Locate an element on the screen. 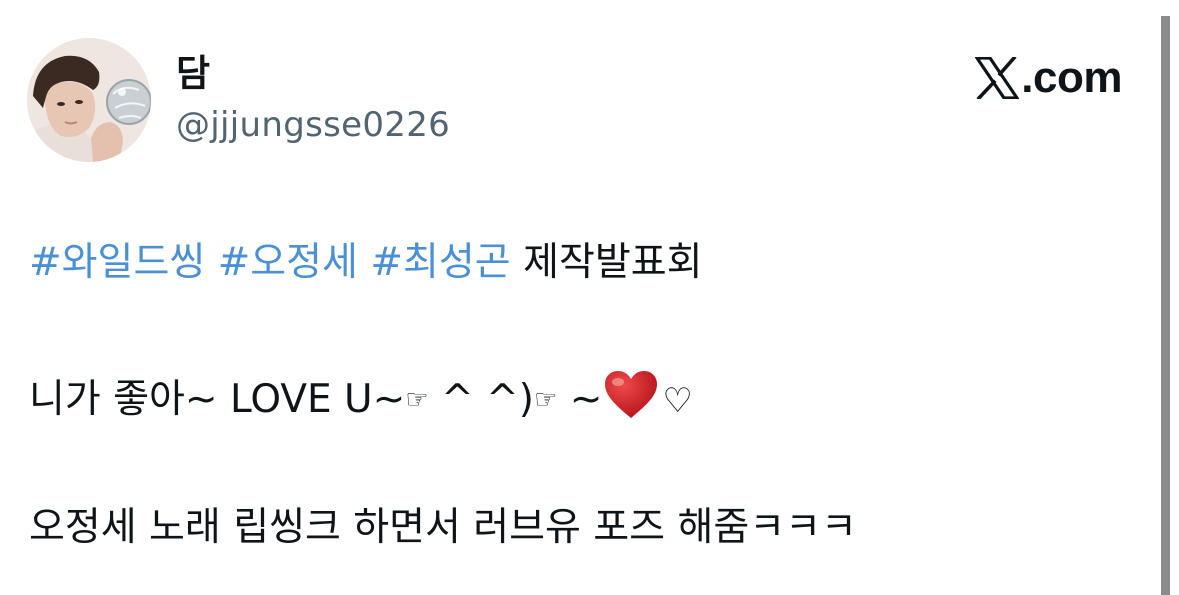  avatar-photo is located at coordinates (89, 100).